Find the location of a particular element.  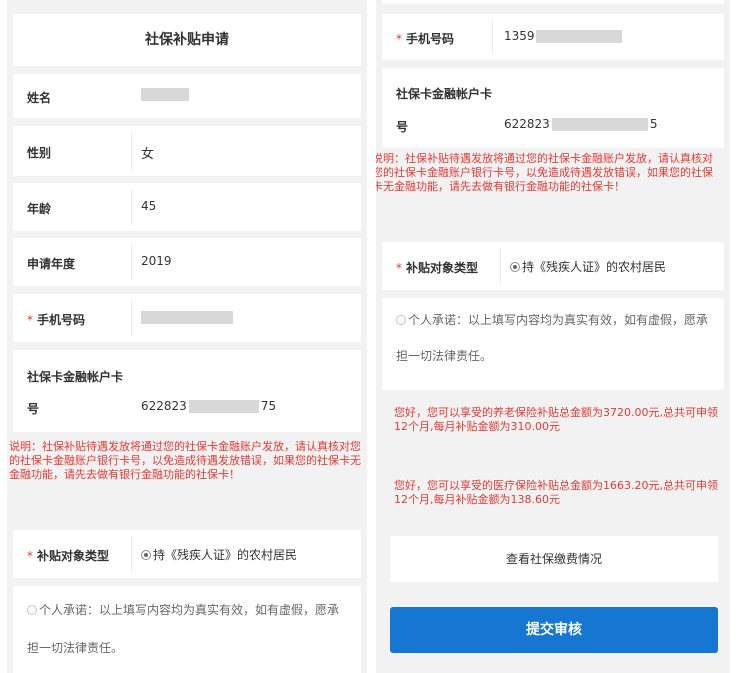

form-title-card: 社保补贴申请 is located at coordinates (187, 40).